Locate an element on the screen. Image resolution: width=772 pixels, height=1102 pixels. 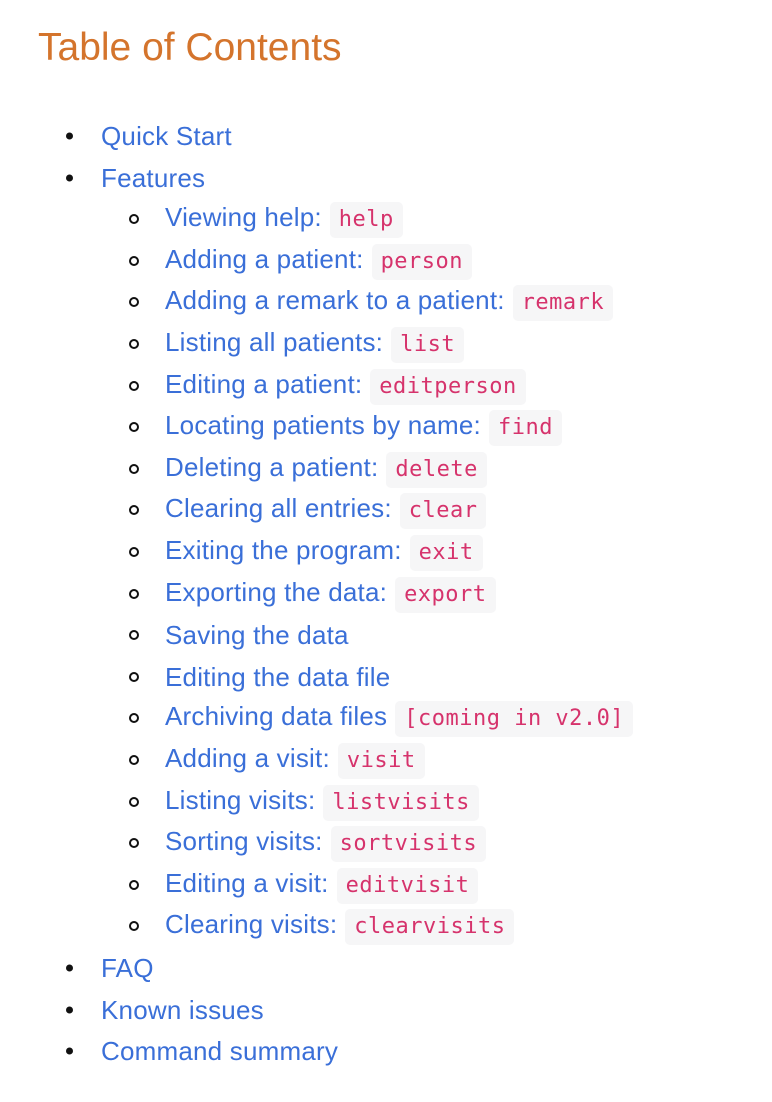
toc-link-adding-a-visit: Adding a visit: visit is located at coordinates (295, 760).